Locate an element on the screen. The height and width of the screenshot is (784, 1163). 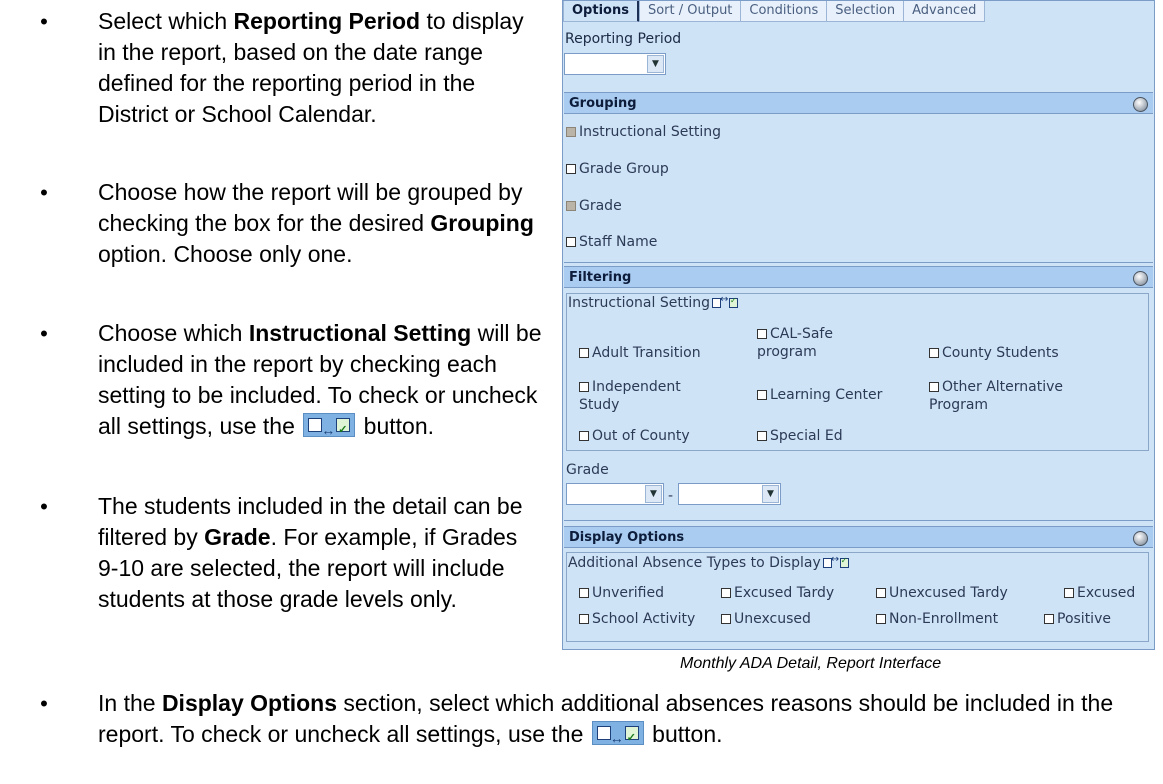
setting-special-ed: Special Ed is located at coordinates (800, 436).